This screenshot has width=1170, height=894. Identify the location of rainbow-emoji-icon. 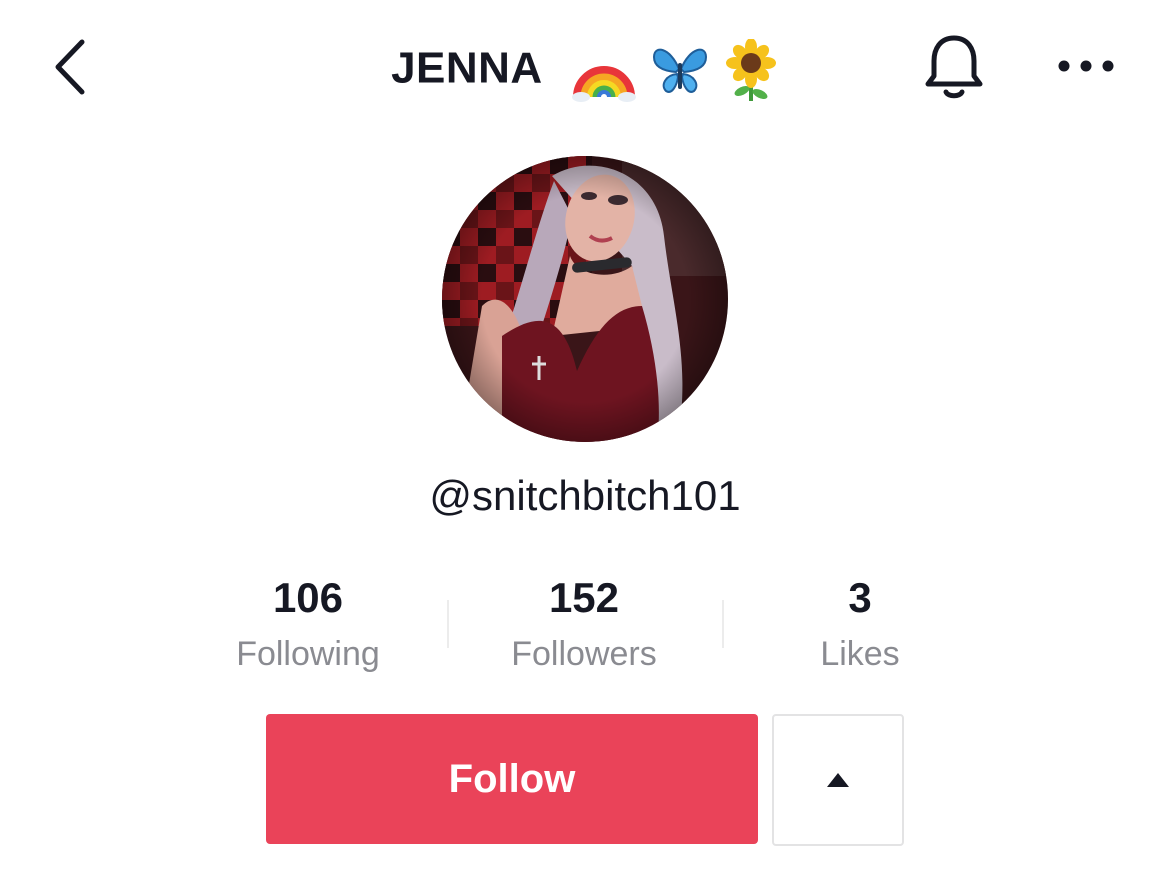
(604, 83).